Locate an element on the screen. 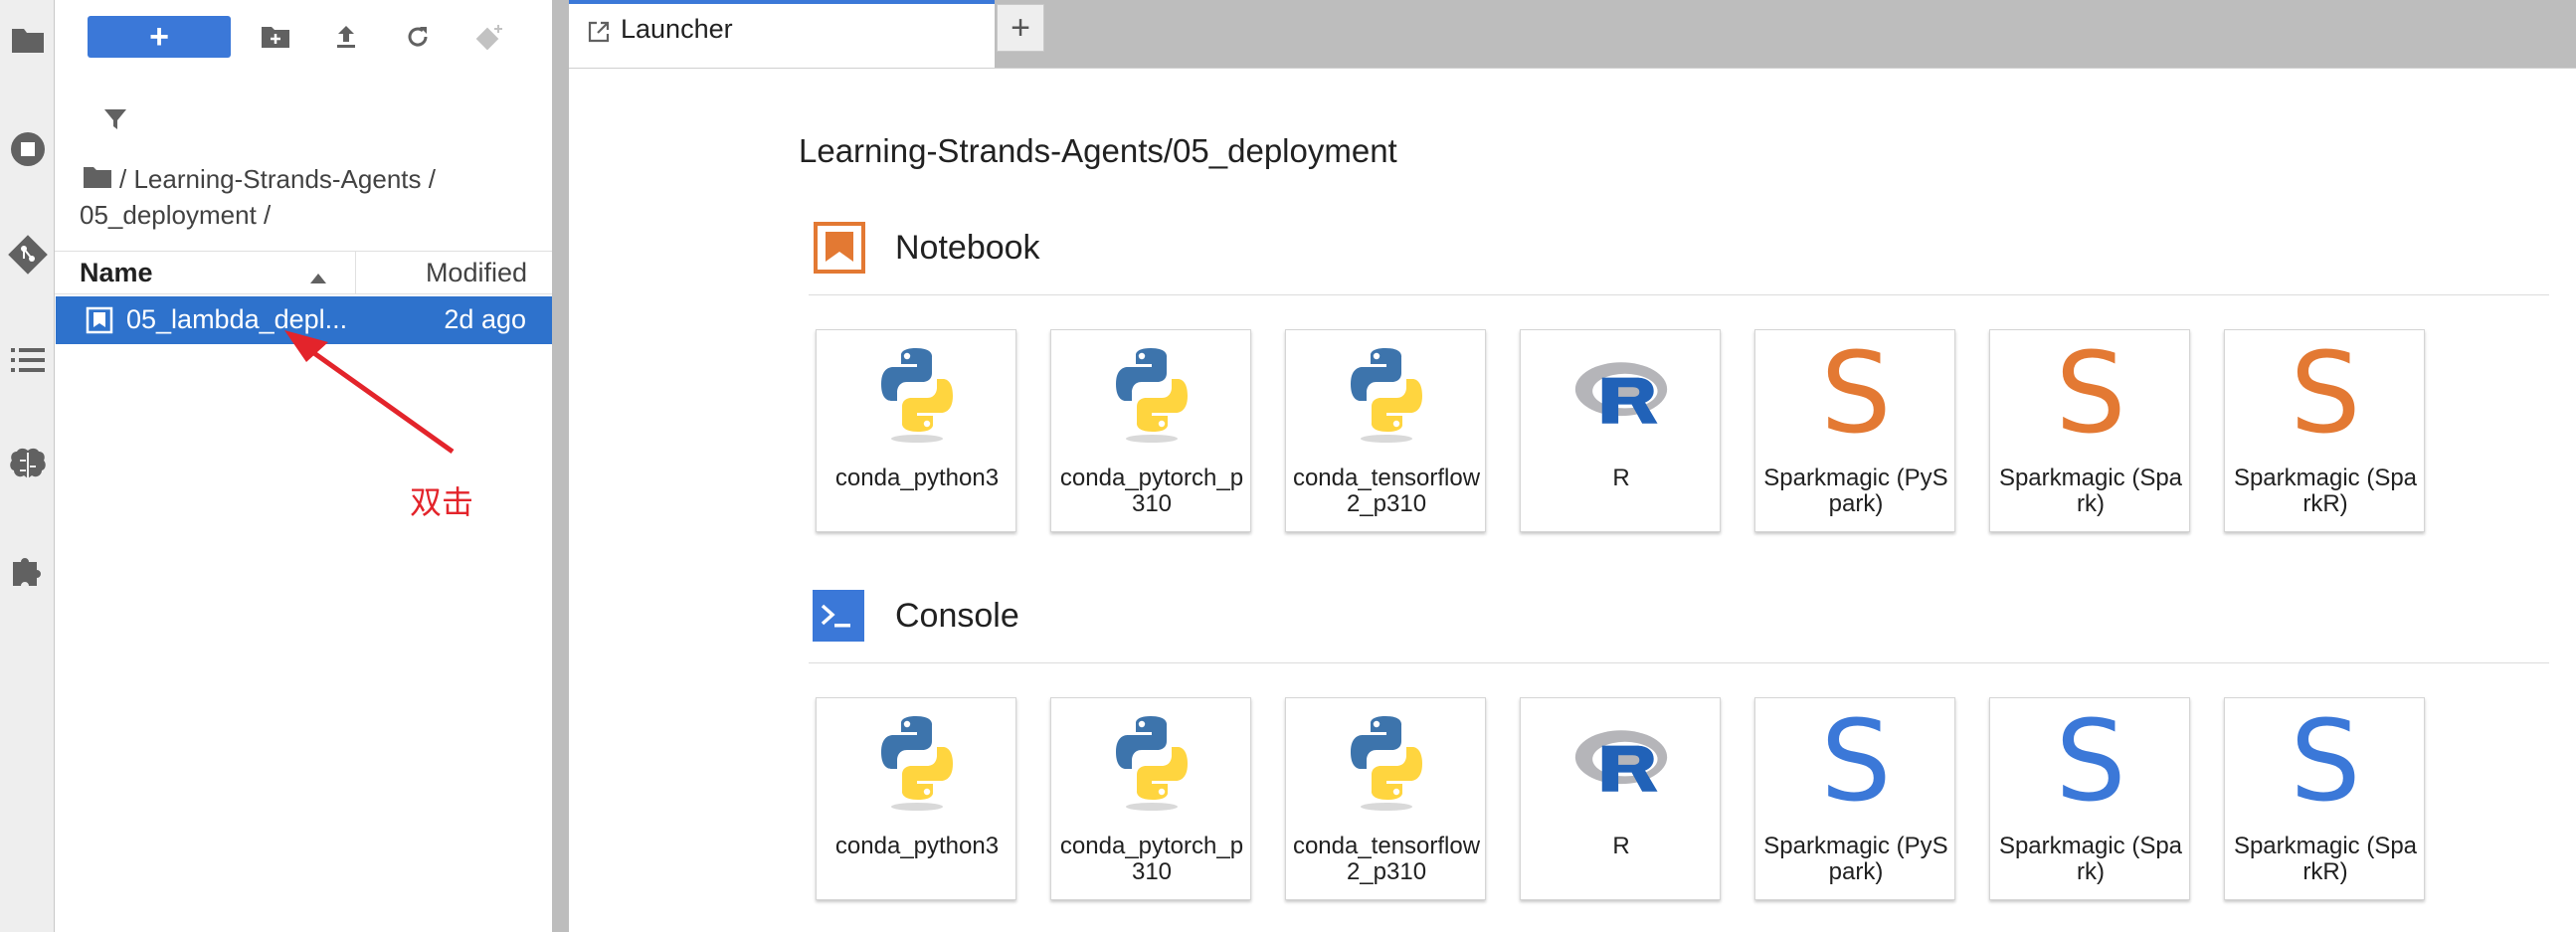 The image size is (2576, 933). running-kernels-icon is located at coordinates (27, 149).